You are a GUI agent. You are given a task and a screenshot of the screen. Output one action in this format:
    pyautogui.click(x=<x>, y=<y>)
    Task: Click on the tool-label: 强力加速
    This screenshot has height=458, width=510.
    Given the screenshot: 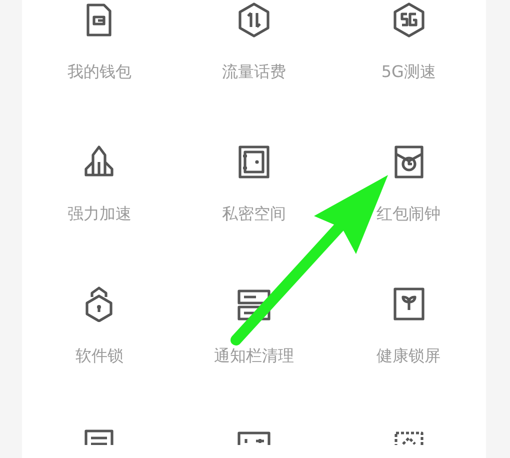 What is the action you would take?
    pyautogui.click(x=99, y=214)
    